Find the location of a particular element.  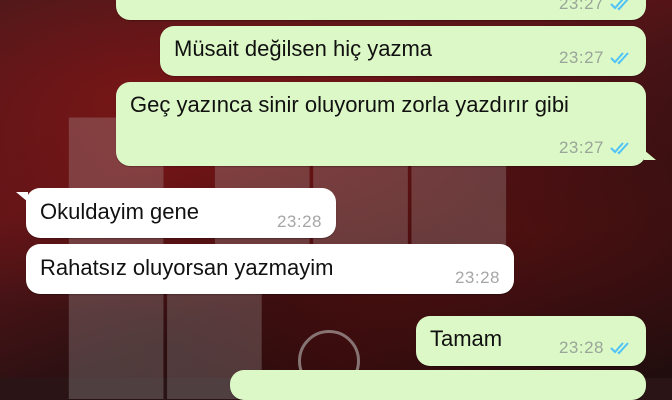

message-text: Okuldayim gene is located at coordinates (119, 211).